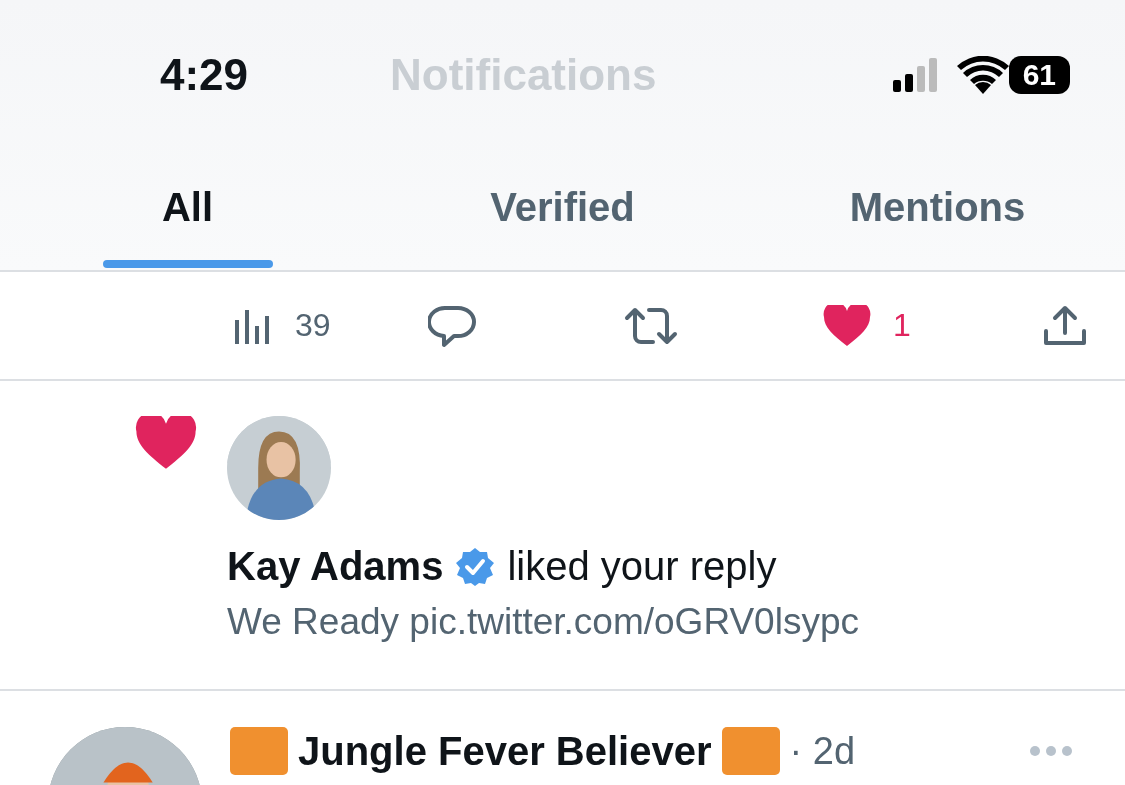 Image resolution: width=1125 pixels, height=785 pixels. What do you see at coordinates (651, 325) in the screenshot?
I see `retweet-icon` at bounding box center [651, 325].